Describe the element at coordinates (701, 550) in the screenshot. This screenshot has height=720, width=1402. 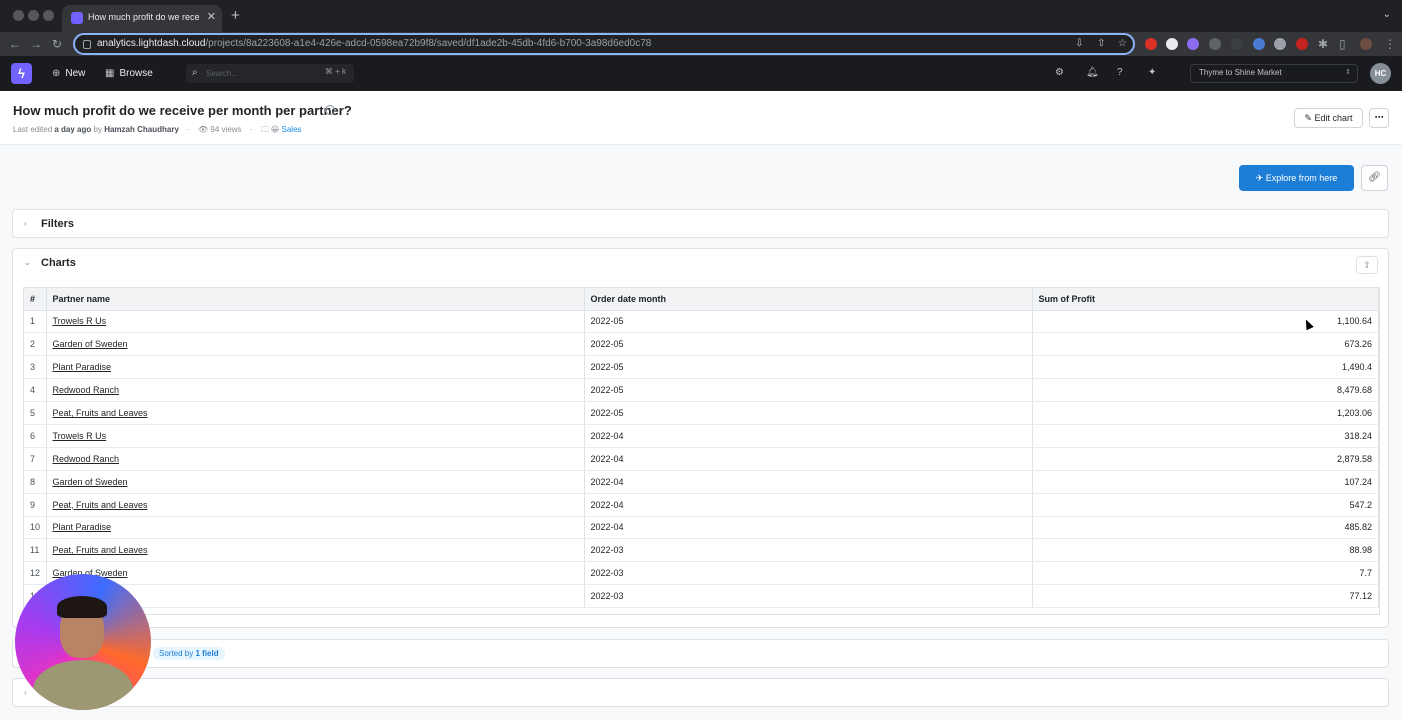
I see `table-row: 11 Peat, Fruits and Leaves 2022-03 88.98` at that location.